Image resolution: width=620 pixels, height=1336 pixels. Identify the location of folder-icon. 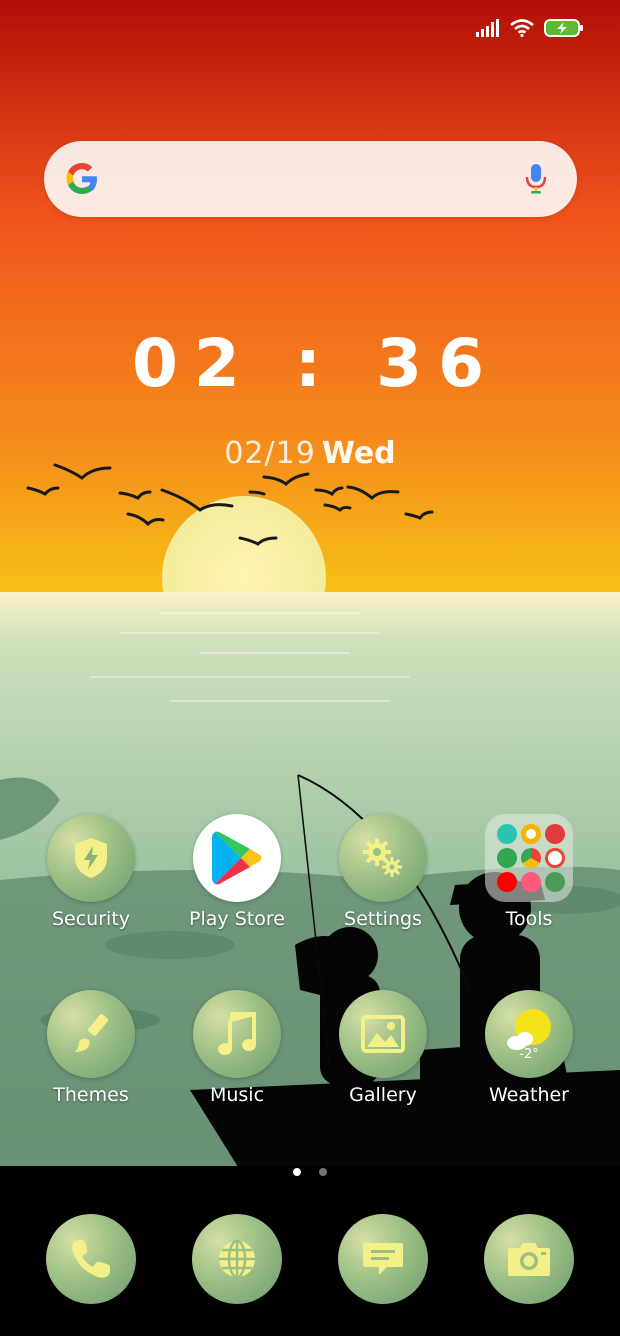
(529, 858).